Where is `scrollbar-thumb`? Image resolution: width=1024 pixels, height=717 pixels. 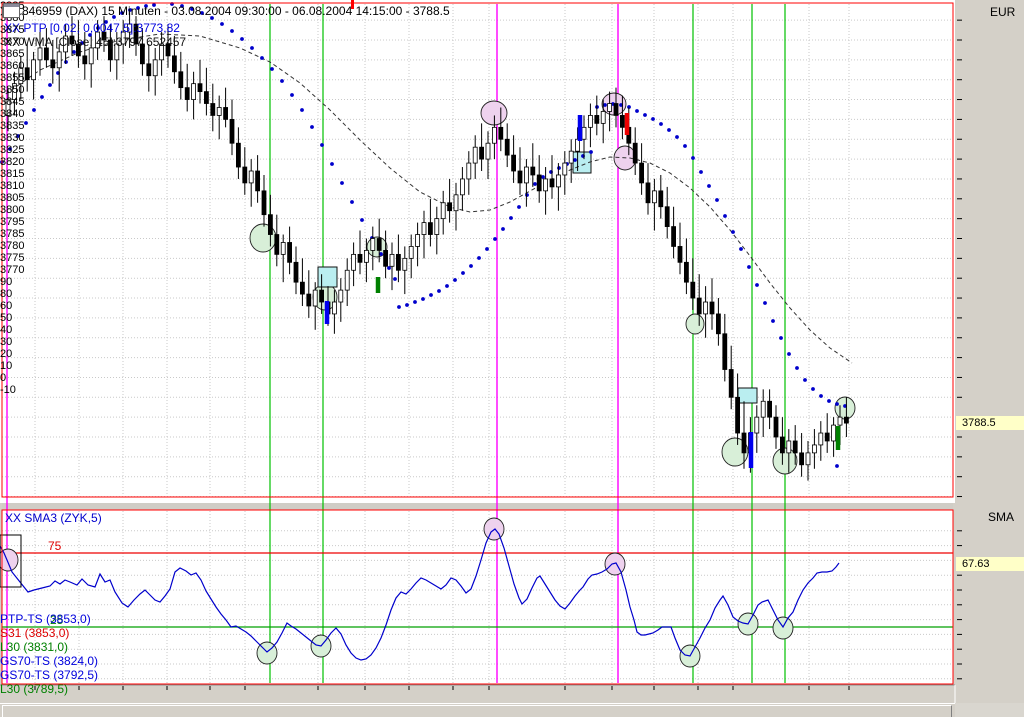 scrollbar-thumb is located at coordinates (477, 711).